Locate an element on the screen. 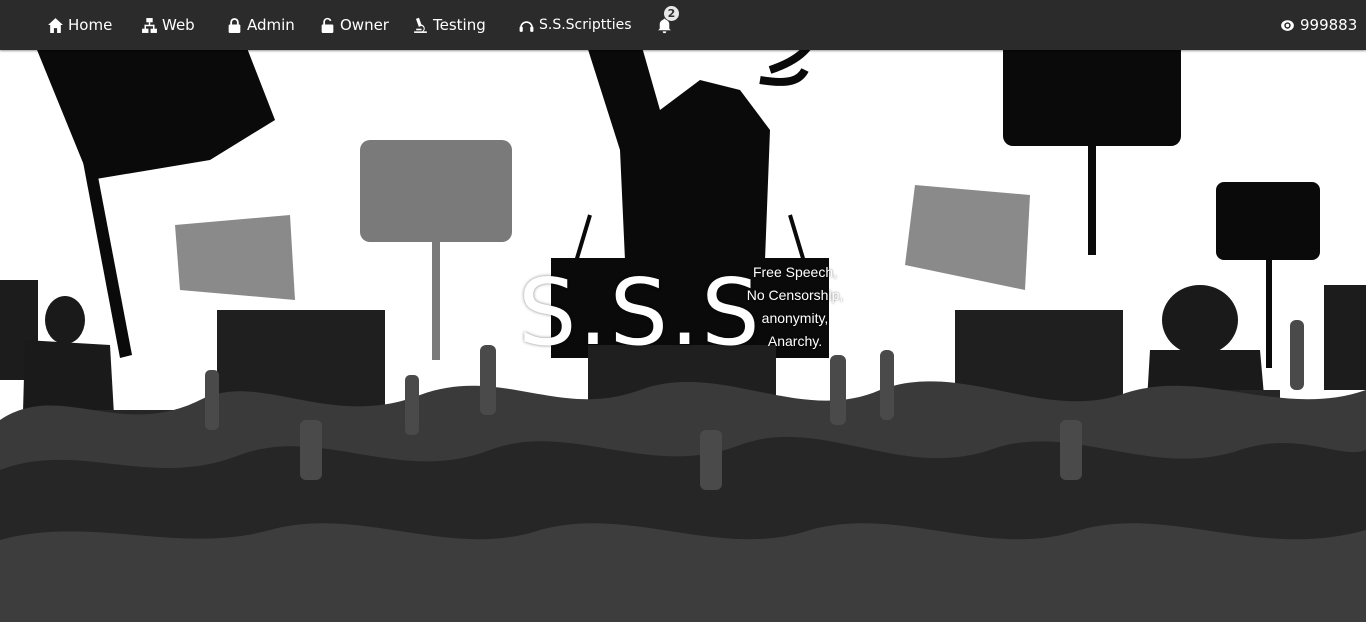 This screenshot has height=622, width=1366. nav-admin-label: Admin is located at coordinates (271, 25).